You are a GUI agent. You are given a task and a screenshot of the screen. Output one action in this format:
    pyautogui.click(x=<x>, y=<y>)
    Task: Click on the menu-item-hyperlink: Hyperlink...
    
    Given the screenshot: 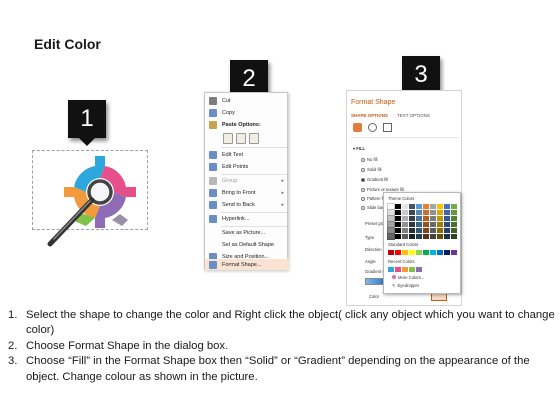 What is the action you would take?
    pyautogui.click(x=247, y=219)
    